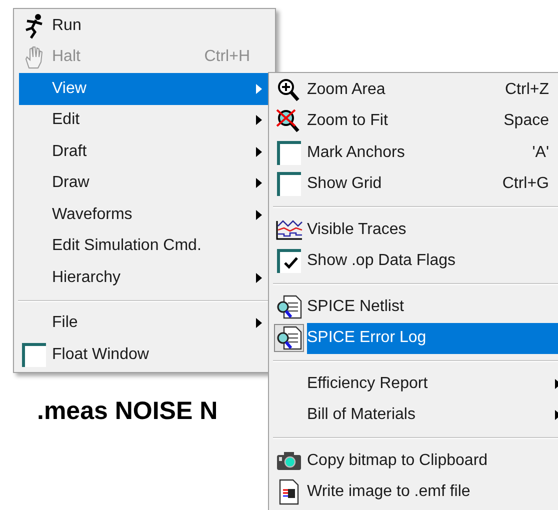 This screenshot has width=558, height=510. Describe the element at coordinates (143, 88) in the screenshot. I see `menu-item: View` at that location.